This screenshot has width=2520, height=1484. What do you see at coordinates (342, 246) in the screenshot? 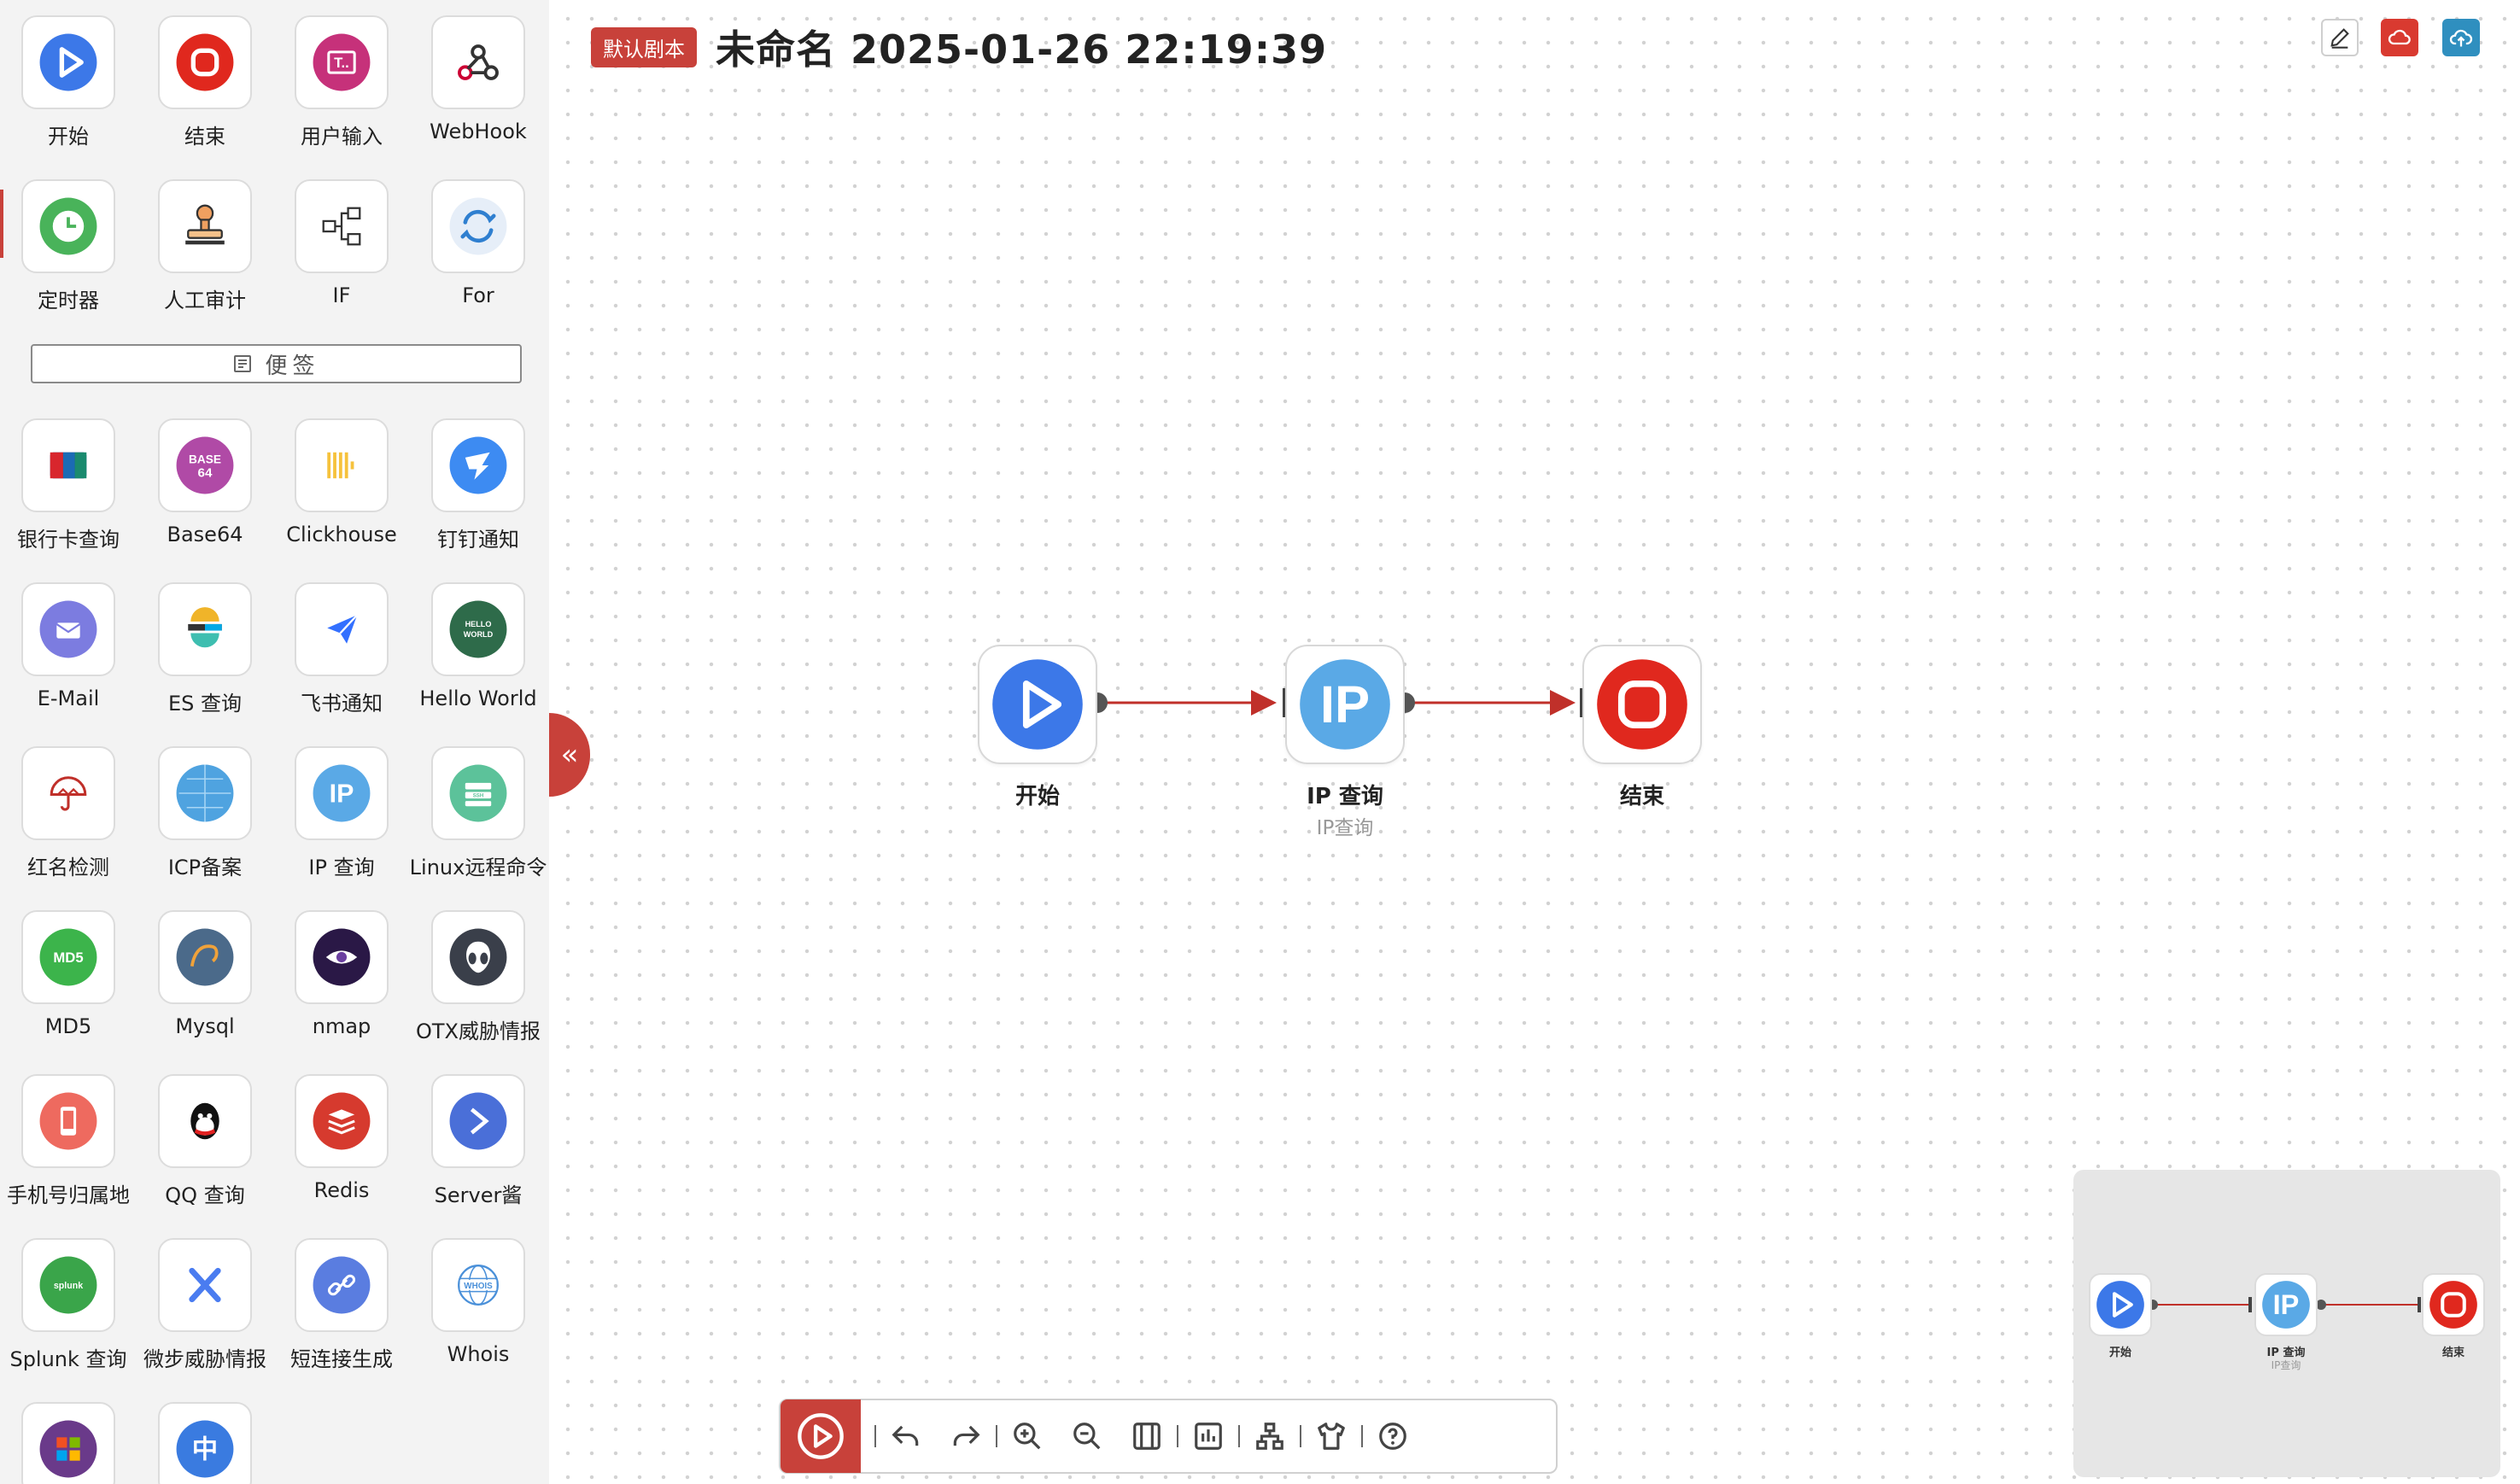
I see `tool-if-branch: IF` at bounding box center [342, 246].